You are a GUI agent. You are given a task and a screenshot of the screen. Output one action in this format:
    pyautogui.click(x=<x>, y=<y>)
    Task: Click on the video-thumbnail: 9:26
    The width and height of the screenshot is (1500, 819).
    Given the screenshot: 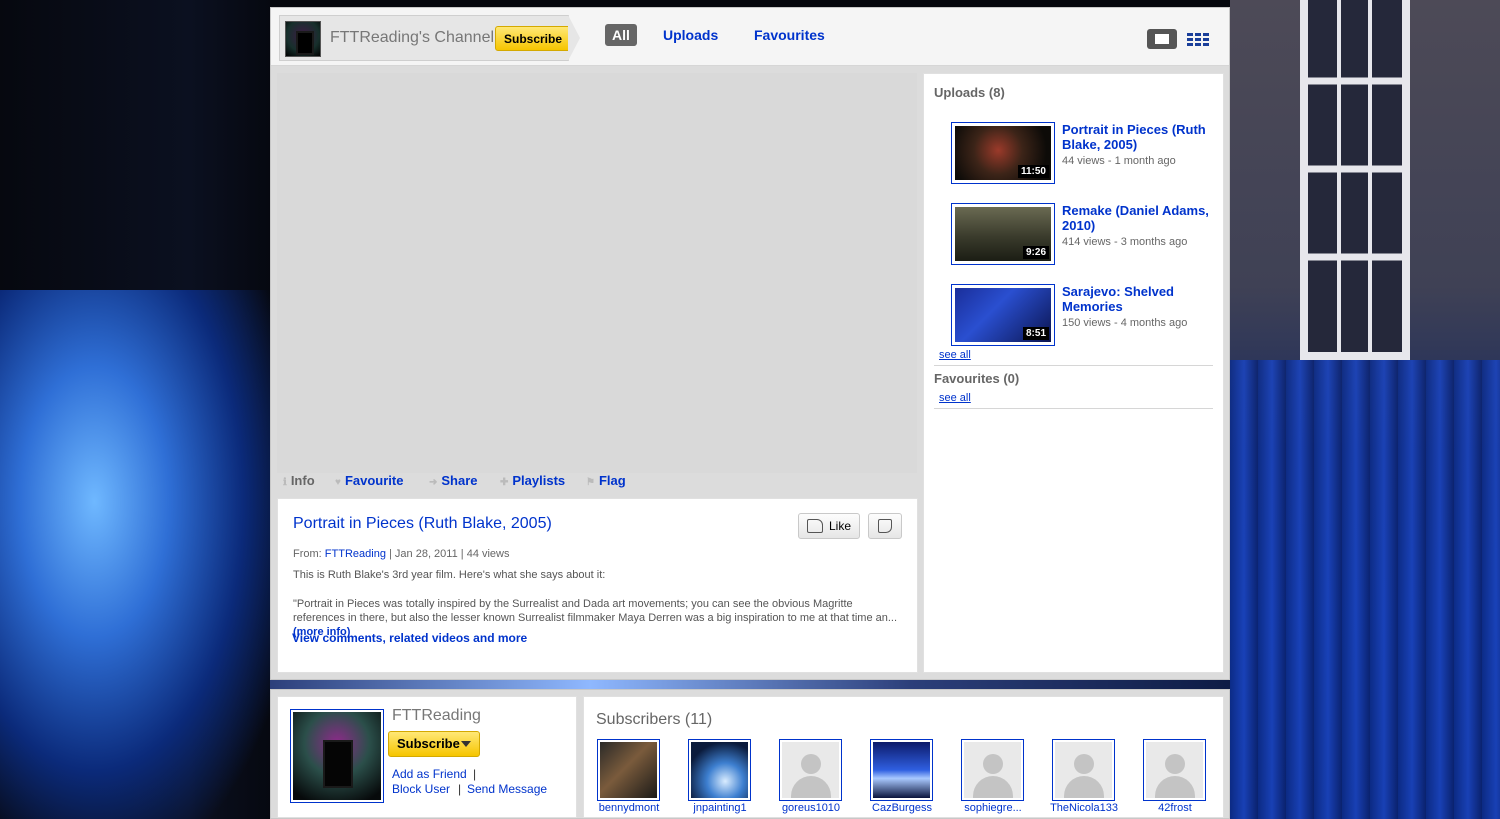 What is the action you would take?
    pyautogui.click(x=1003, y=234)
    